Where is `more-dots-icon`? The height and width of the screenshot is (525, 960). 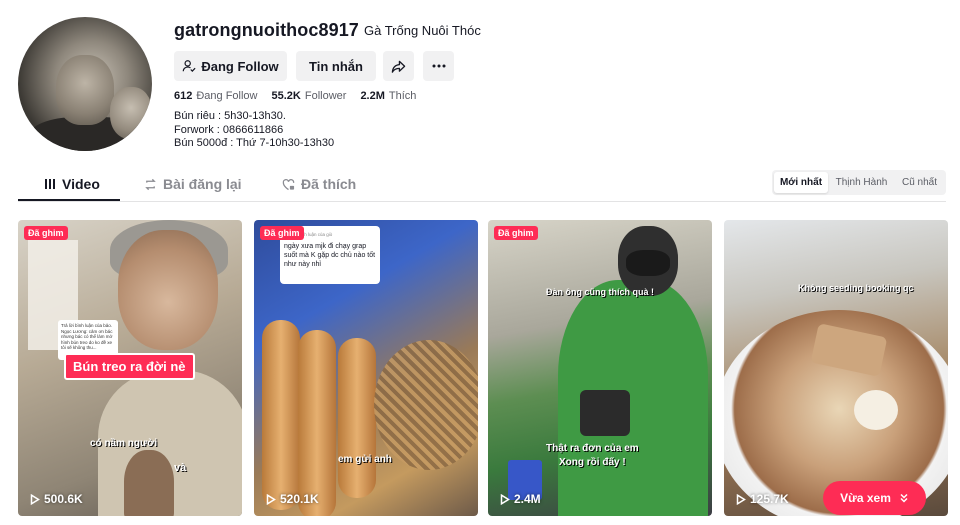 more-dots-icon is located at coordinates (438, 66).